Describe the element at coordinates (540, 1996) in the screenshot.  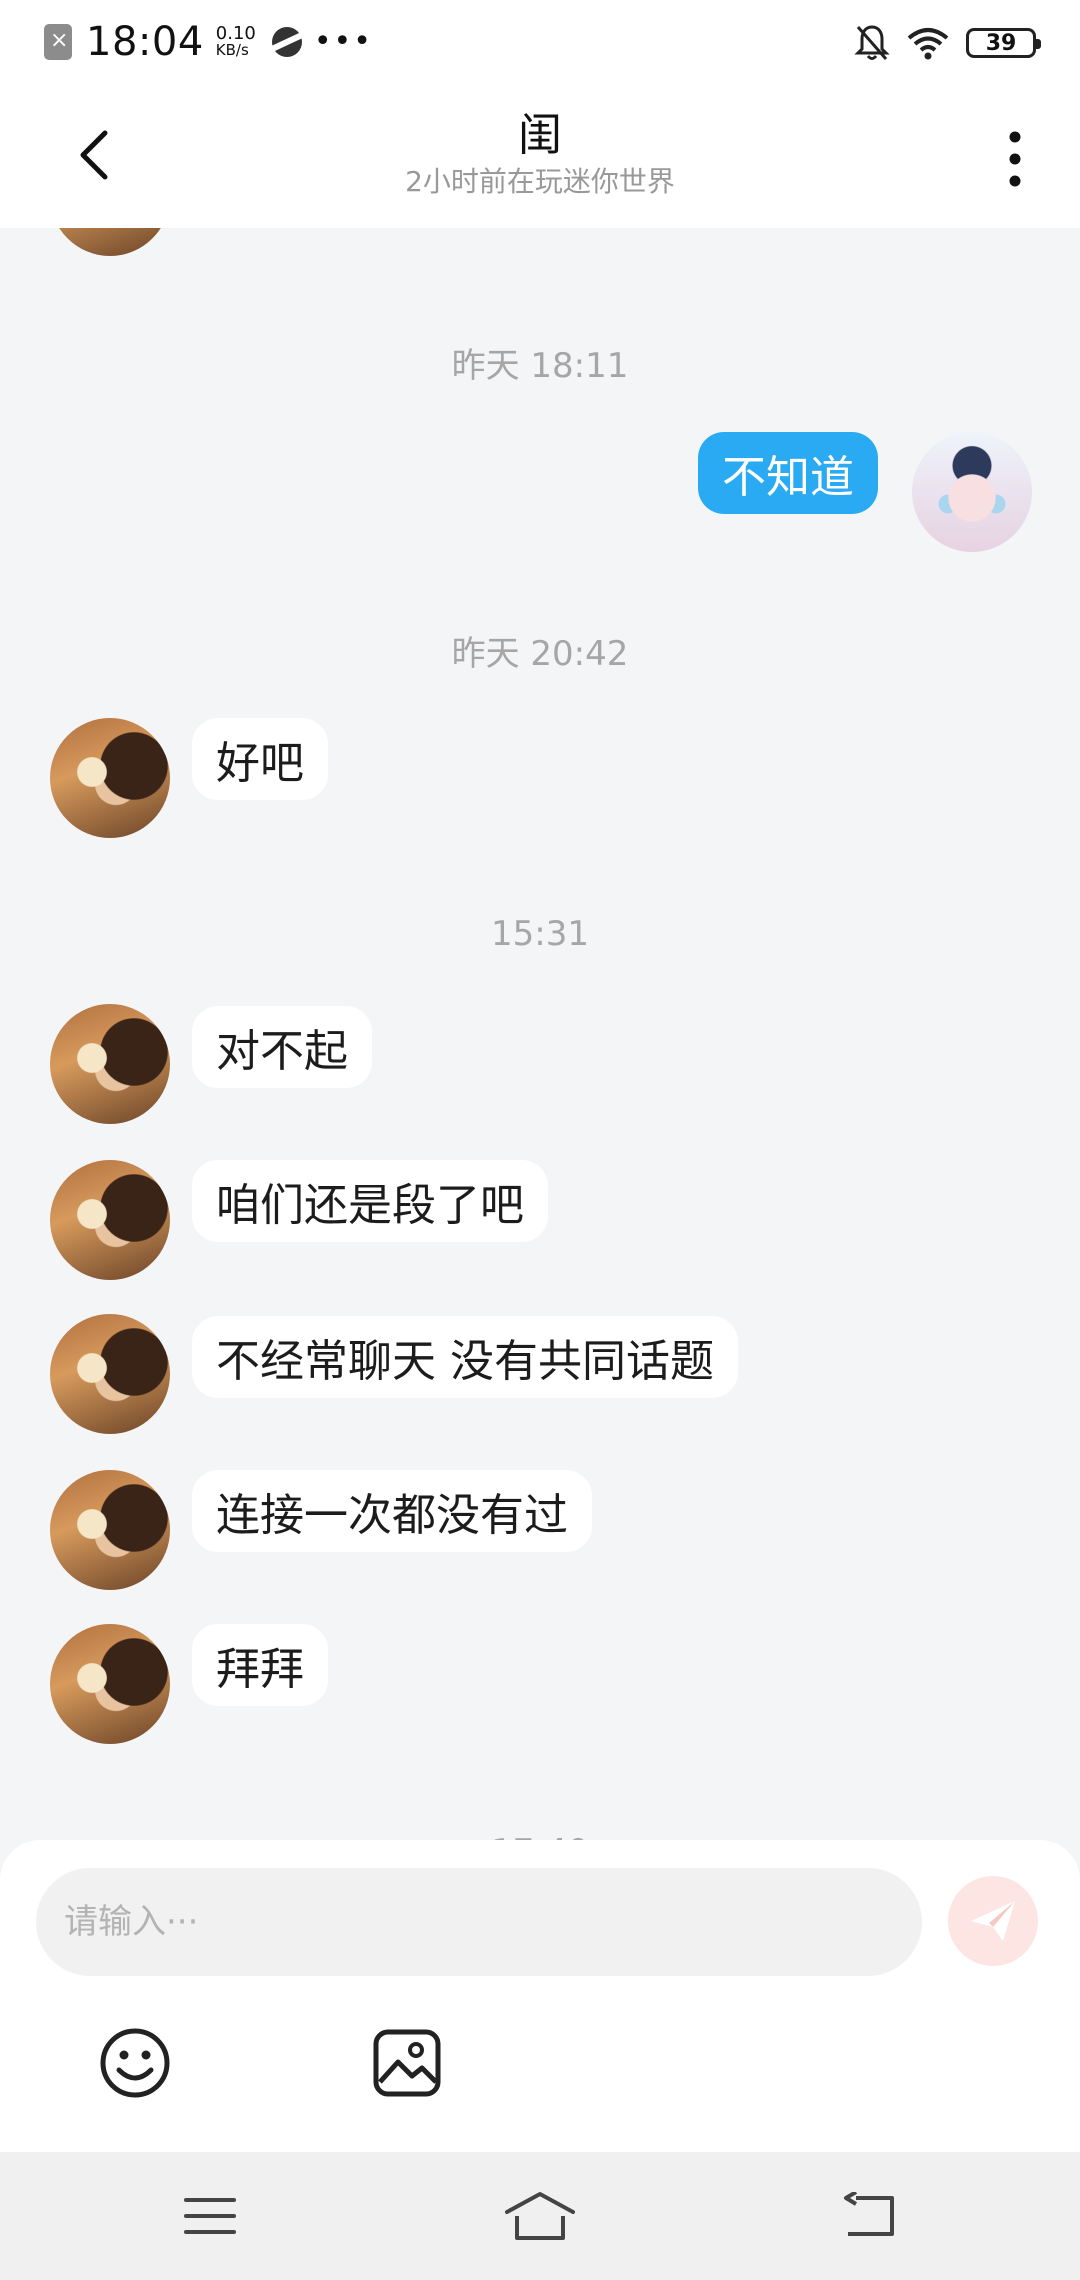
I see `composer-panel` at that location.